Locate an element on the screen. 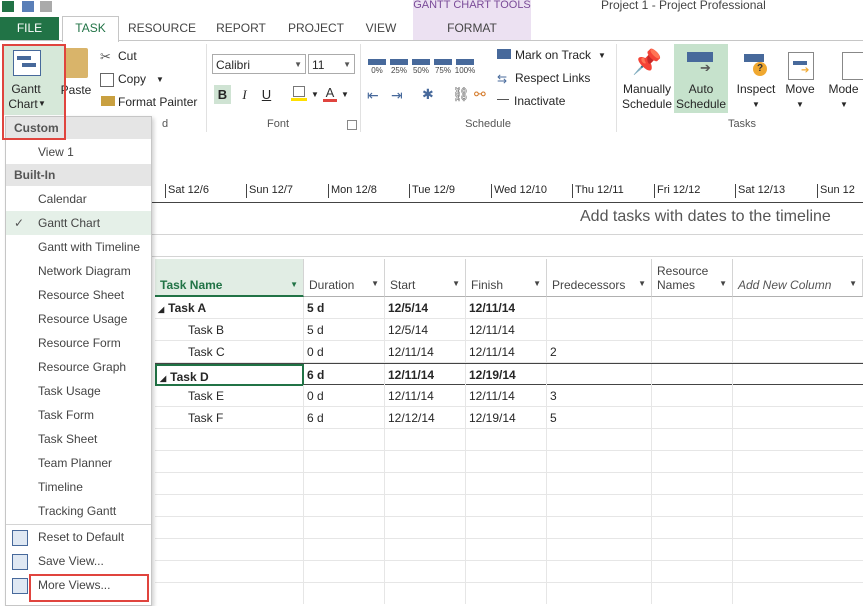 Image resolution: width=863 pixels, height=606 pixels. tab-view: VIEW is located at coordinates (381, 28).